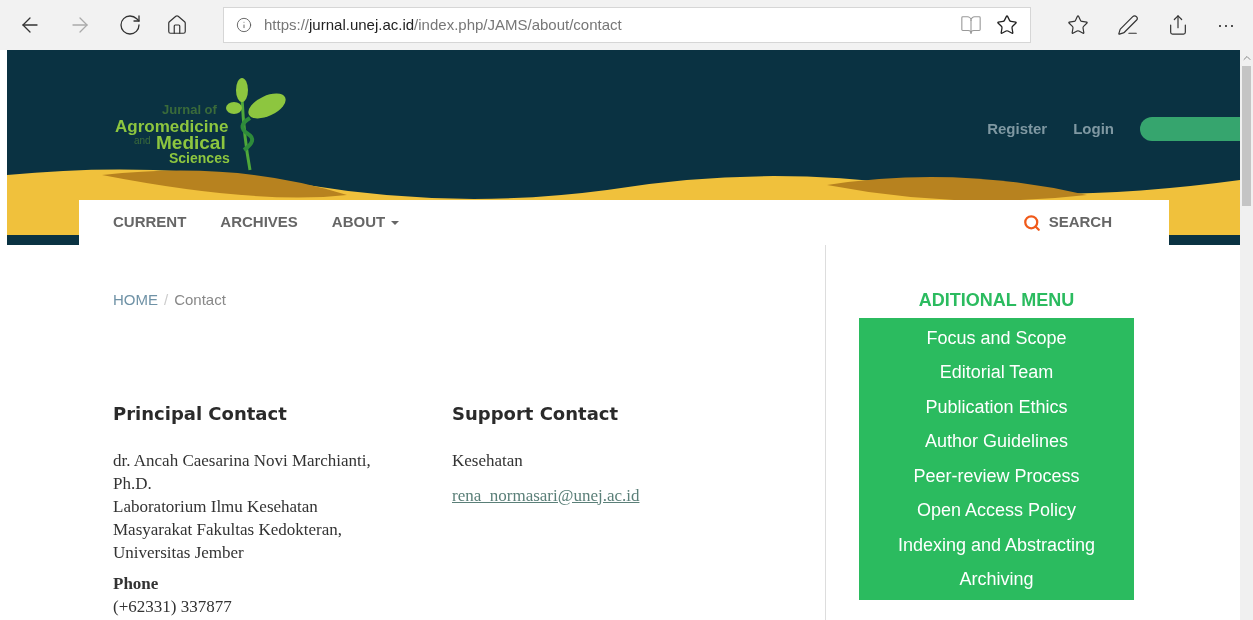 The image size is (1253, 620). Describe the element at coordinates (996, 300) in the screenshot. I see `sidebar-title: ADITIONAL MENU` at that location.